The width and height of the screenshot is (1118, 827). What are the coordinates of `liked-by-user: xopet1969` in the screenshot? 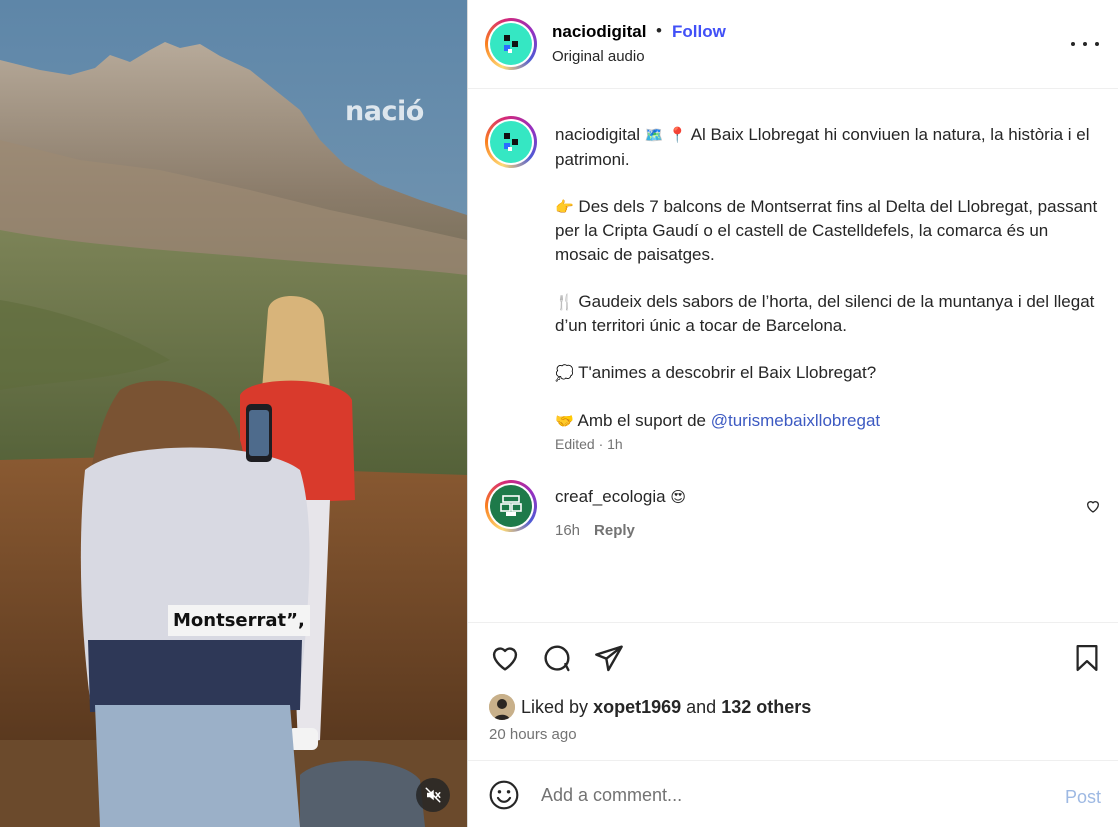 It's located at (637, 707).